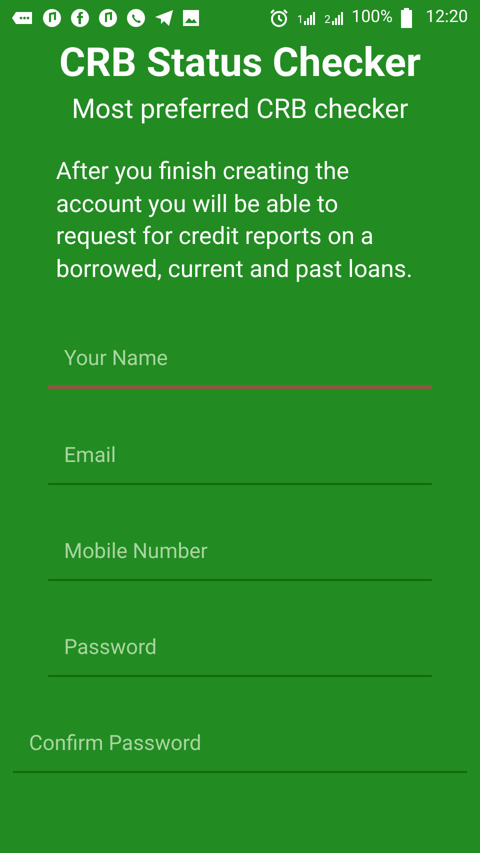  Describe the element at coordinates (240, 457) in the screenshot. I see `input-field: Email` at that location.